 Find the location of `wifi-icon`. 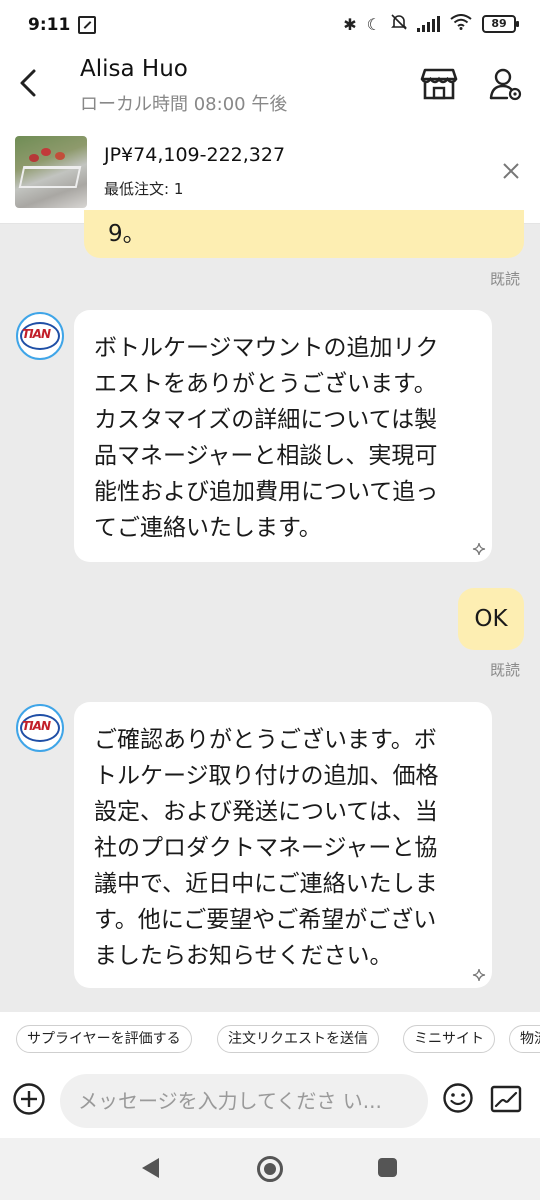

wifi-icon is located at coordinates (461, 24).